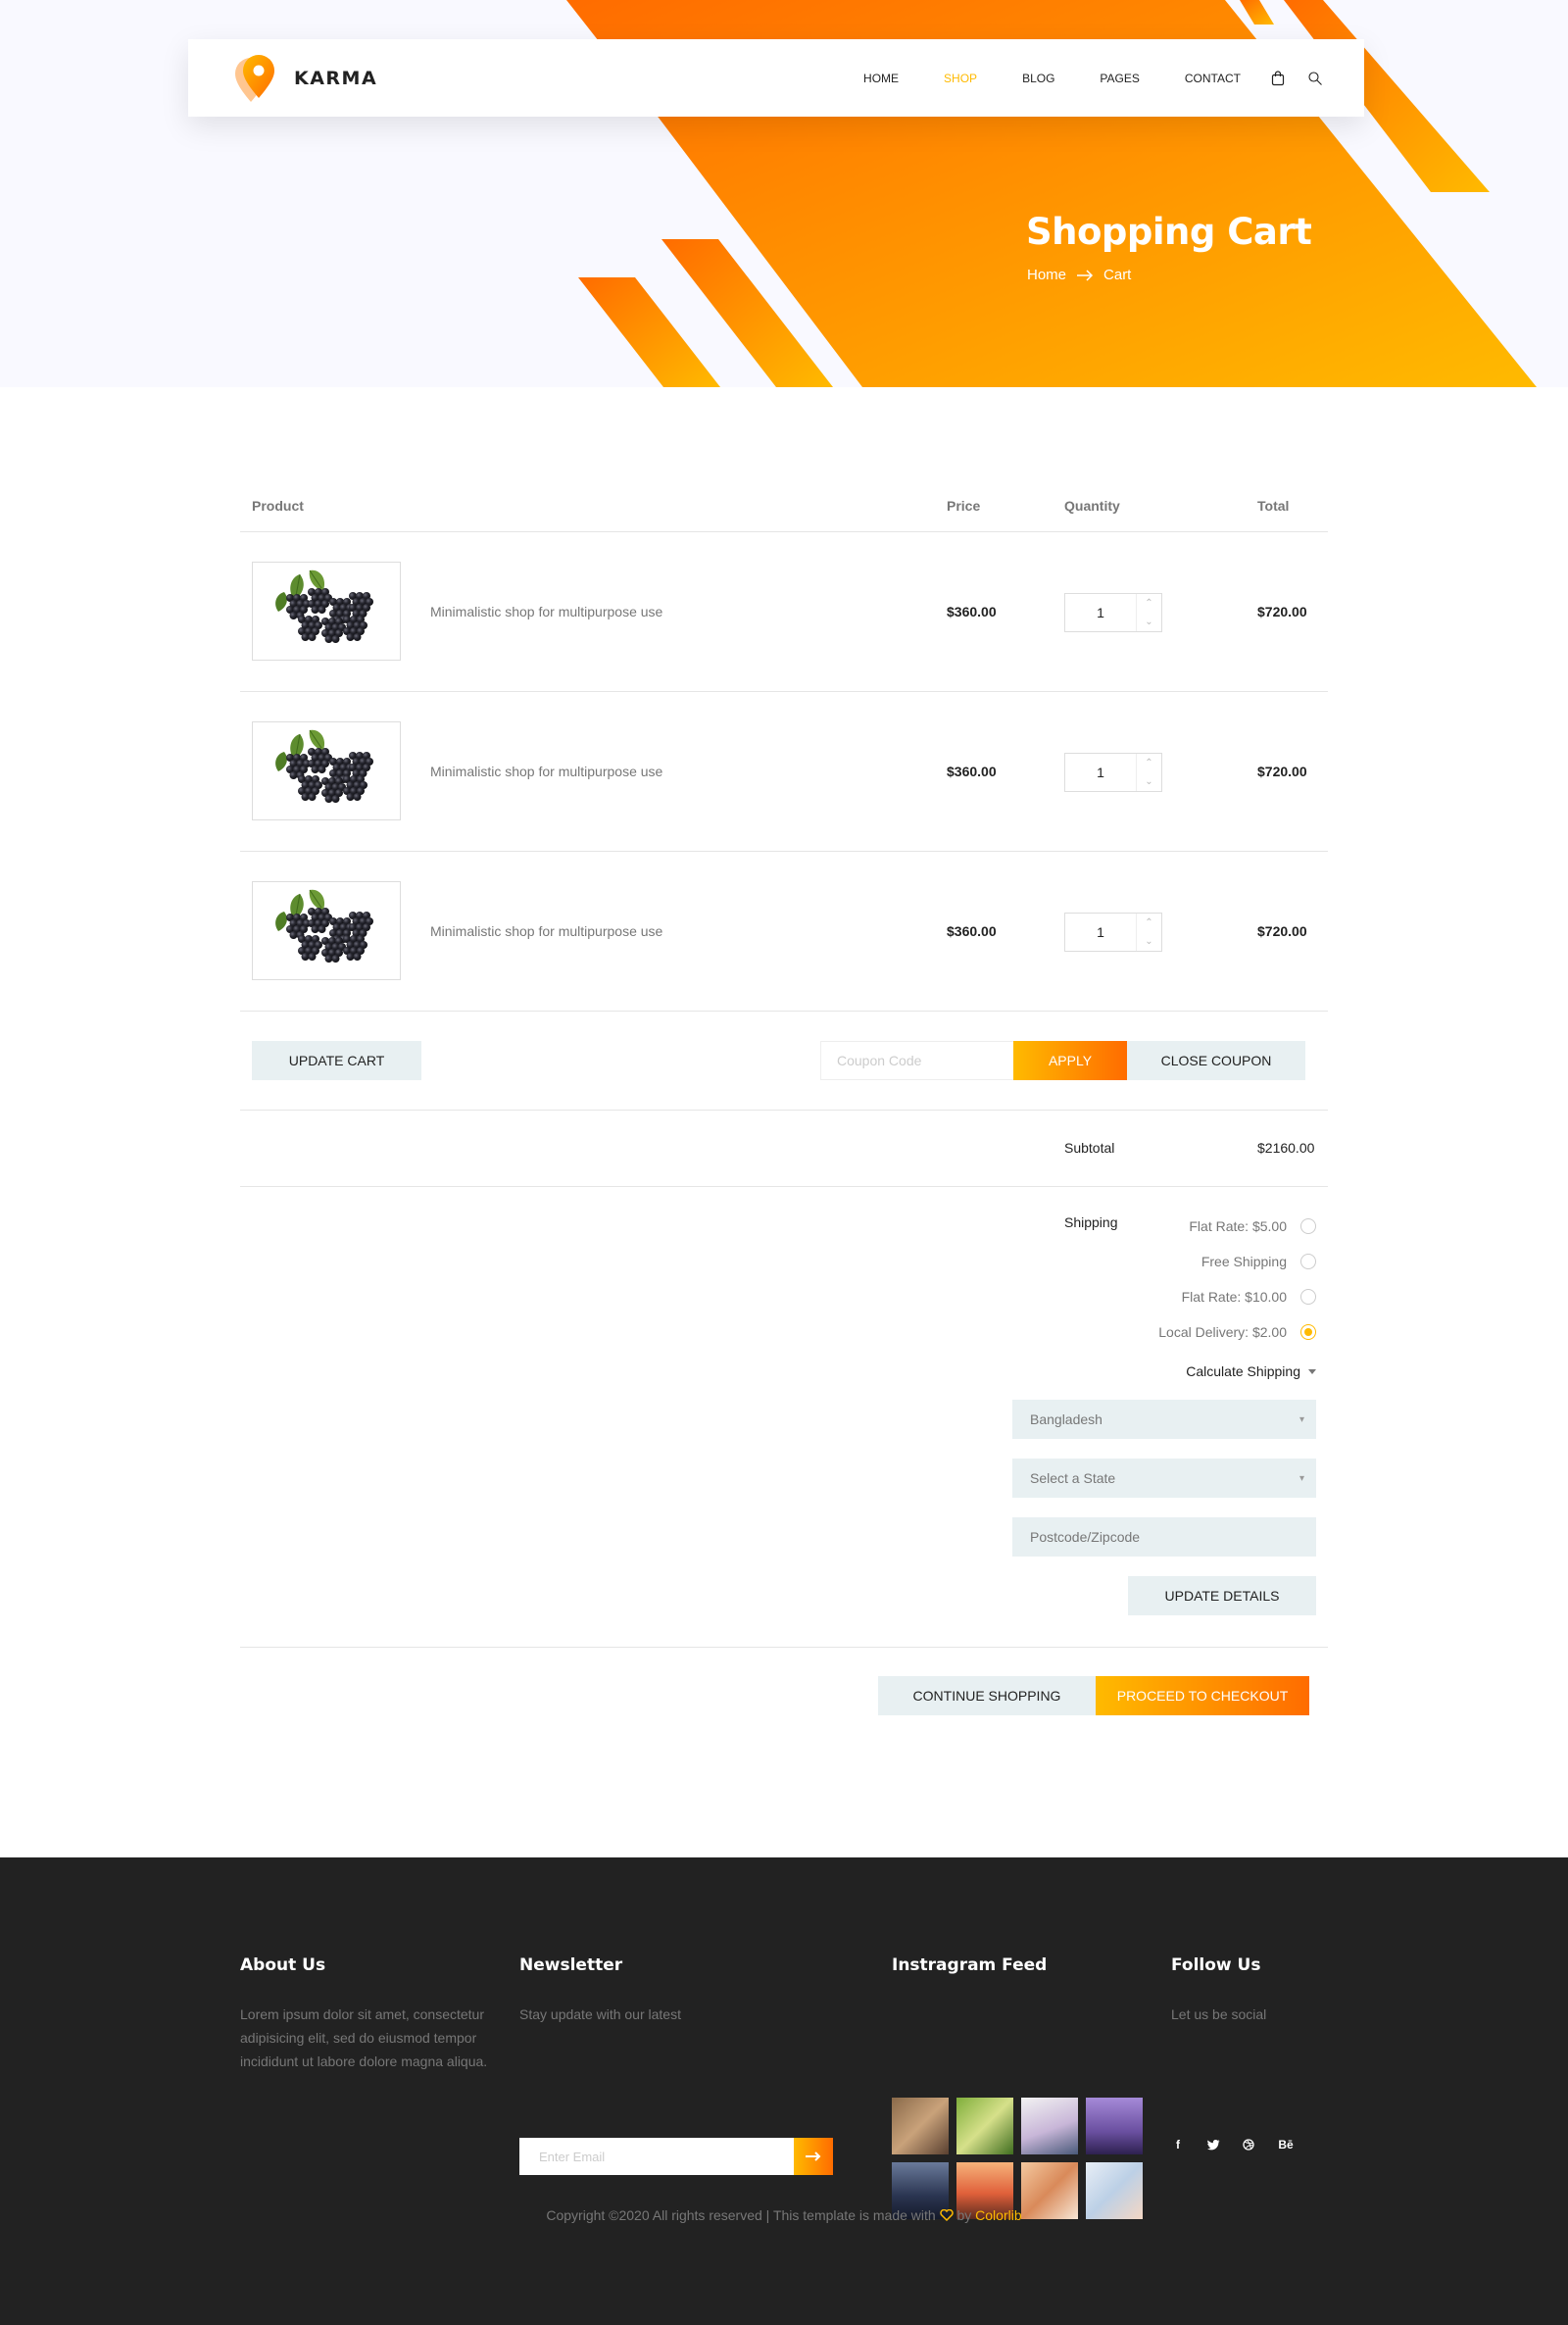  What do you see at coordinates (1202, 1695) in the screenshot?
I see `proceed-to-checkout-button: PROCEED TO CHECKOUT` at bounding box center [1202, 1695].